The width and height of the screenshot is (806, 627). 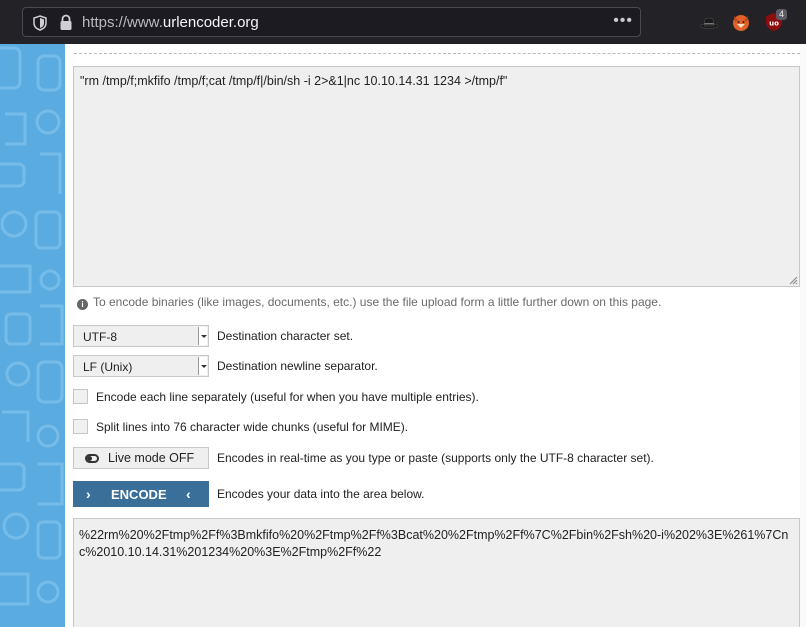 What do you see at coordinates (803, 335) in the screenshot?
I see `page-scrollbar` at bounding box center [803, 335].